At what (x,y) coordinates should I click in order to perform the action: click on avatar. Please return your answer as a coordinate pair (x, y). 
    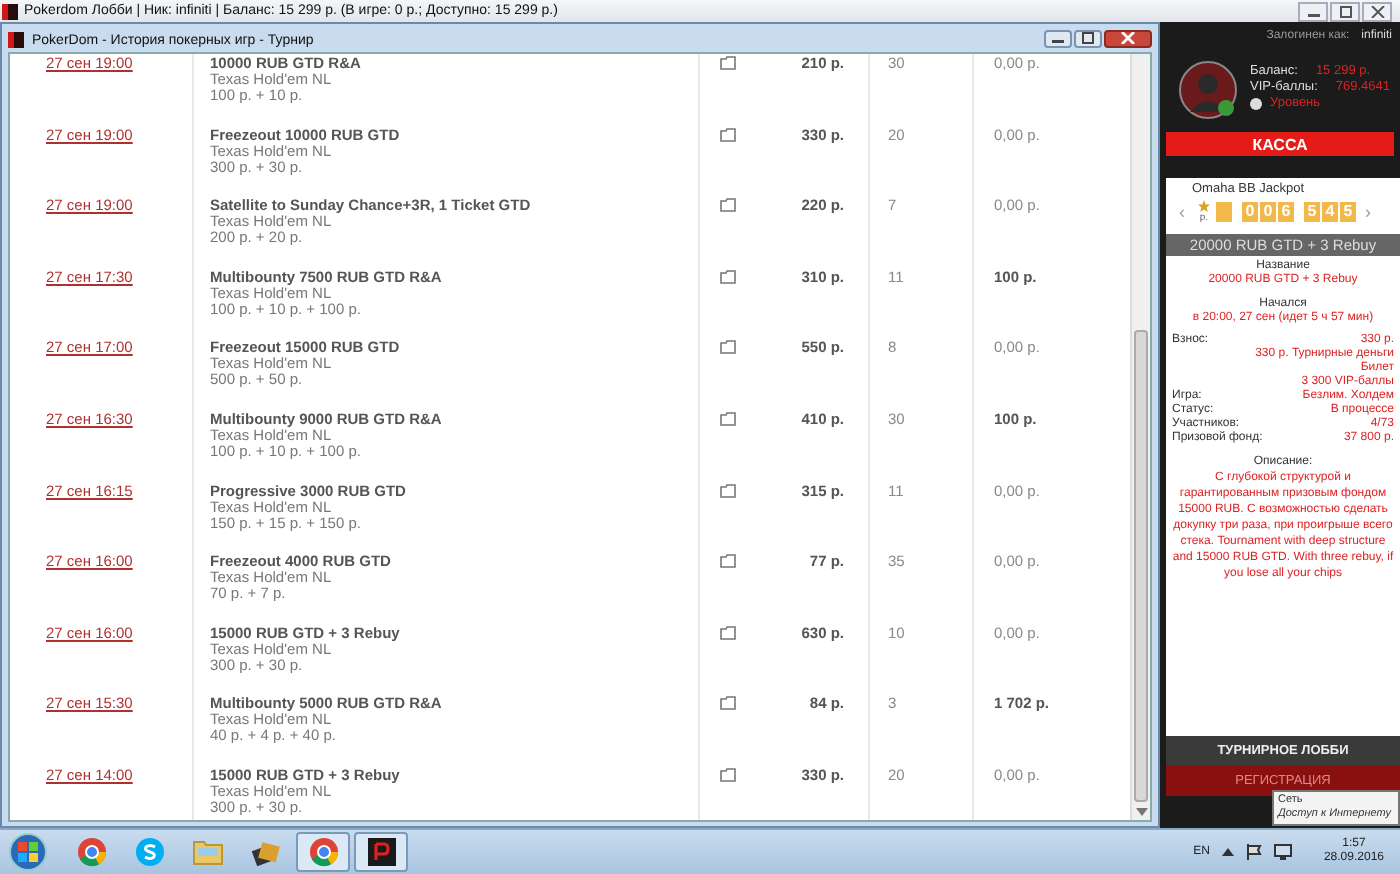
    Looking at the image, I should click on (1208, 90).